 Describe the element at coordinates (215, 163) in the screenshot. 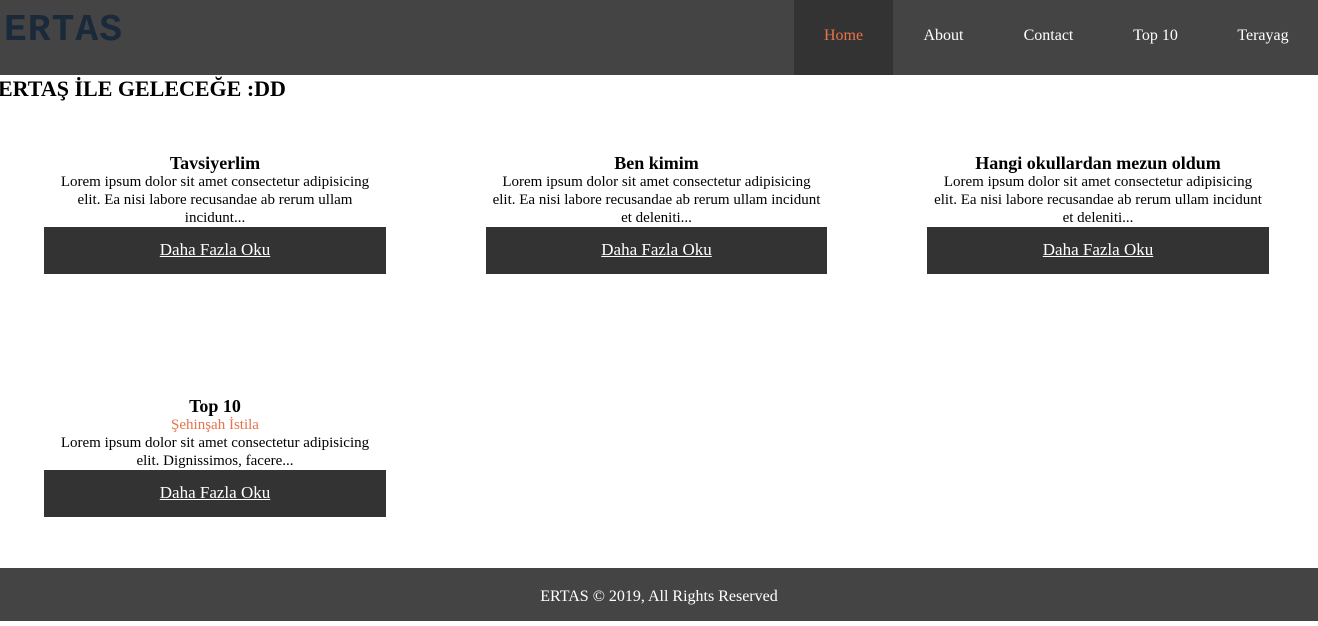

I see `card-title: Tavsiyerlim` at that location.